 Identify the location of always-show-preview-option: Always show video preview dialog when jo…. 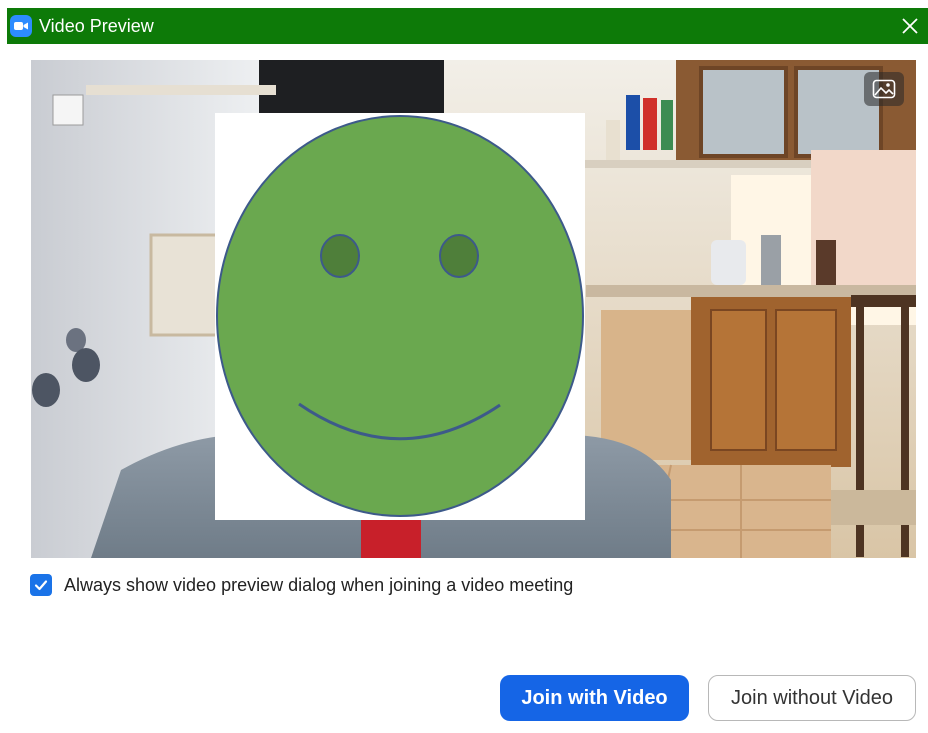
(301, 585).